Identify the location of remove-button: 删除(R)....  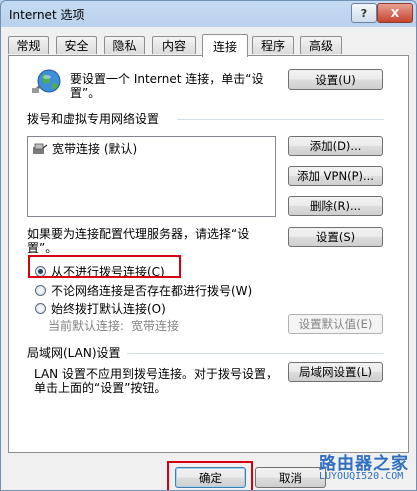
(335, 206).